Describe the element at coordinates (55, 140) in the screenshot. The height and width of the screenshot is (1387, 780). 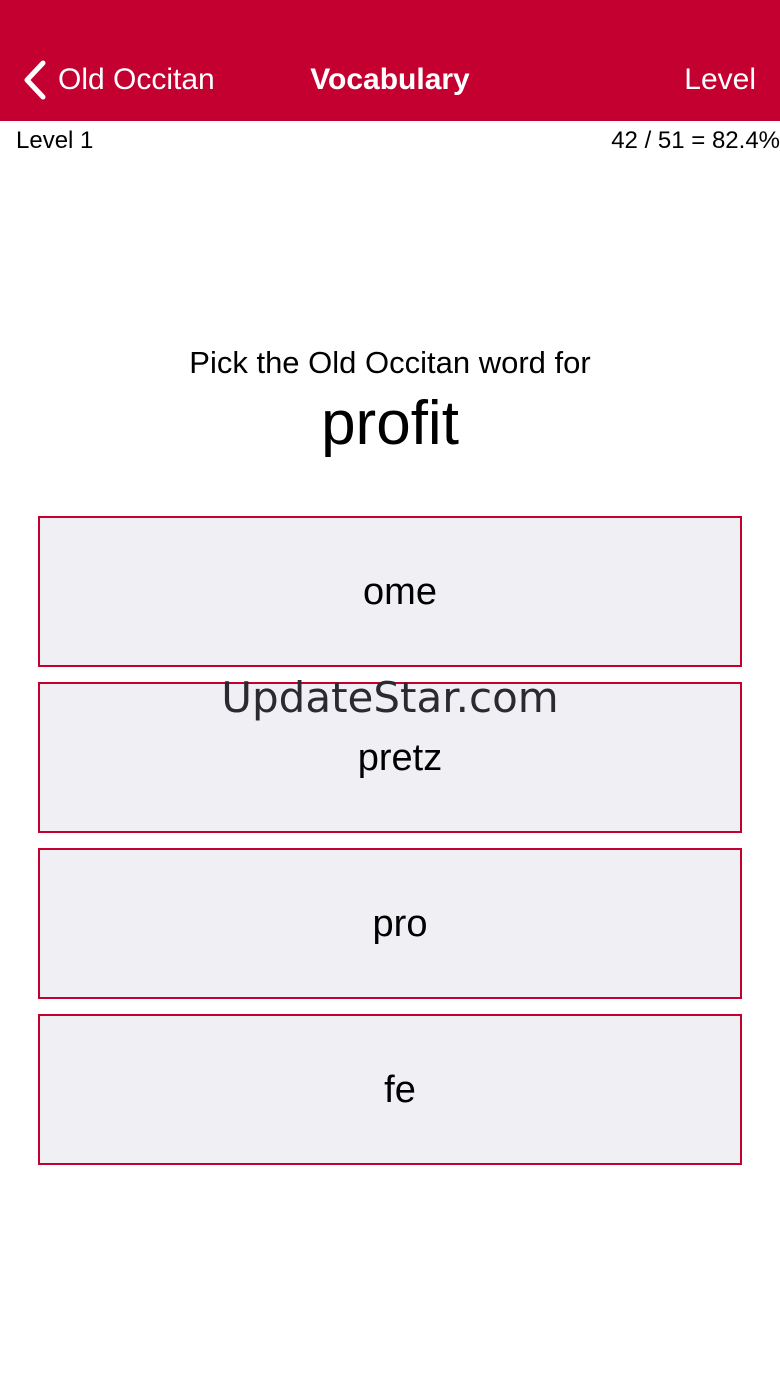
I see `current-level: Level 1` at that location.